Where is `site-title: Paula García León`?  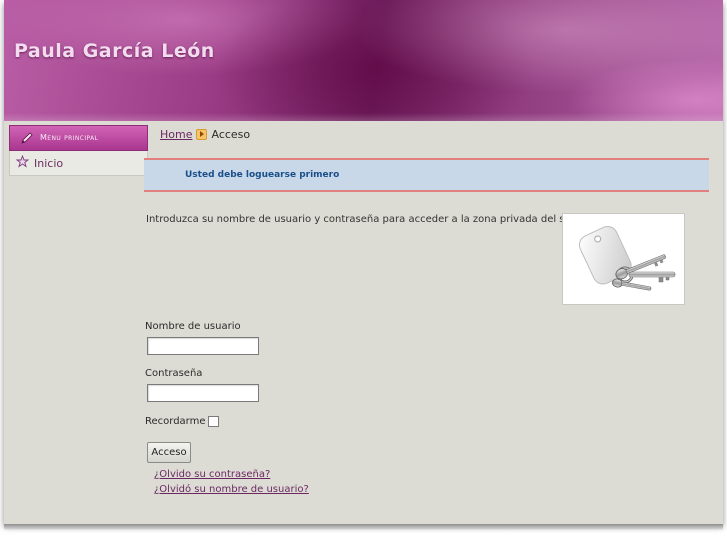 site-title: Paula García León is located at coordinates (114, 51).